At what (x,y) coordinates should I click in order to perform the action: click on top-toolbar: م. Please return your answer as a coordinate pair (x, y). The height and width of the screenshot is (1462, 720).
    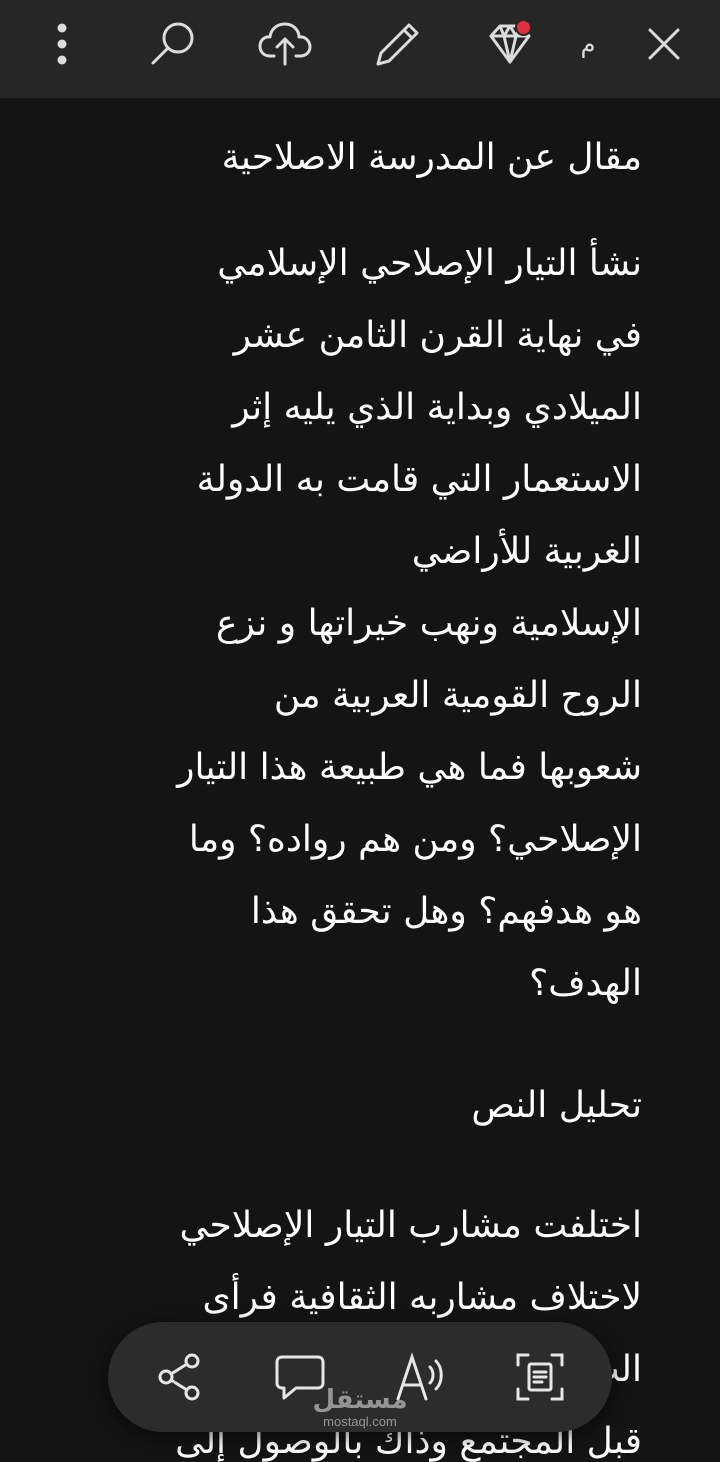
    Looking at the image, I should click on (360, 49).